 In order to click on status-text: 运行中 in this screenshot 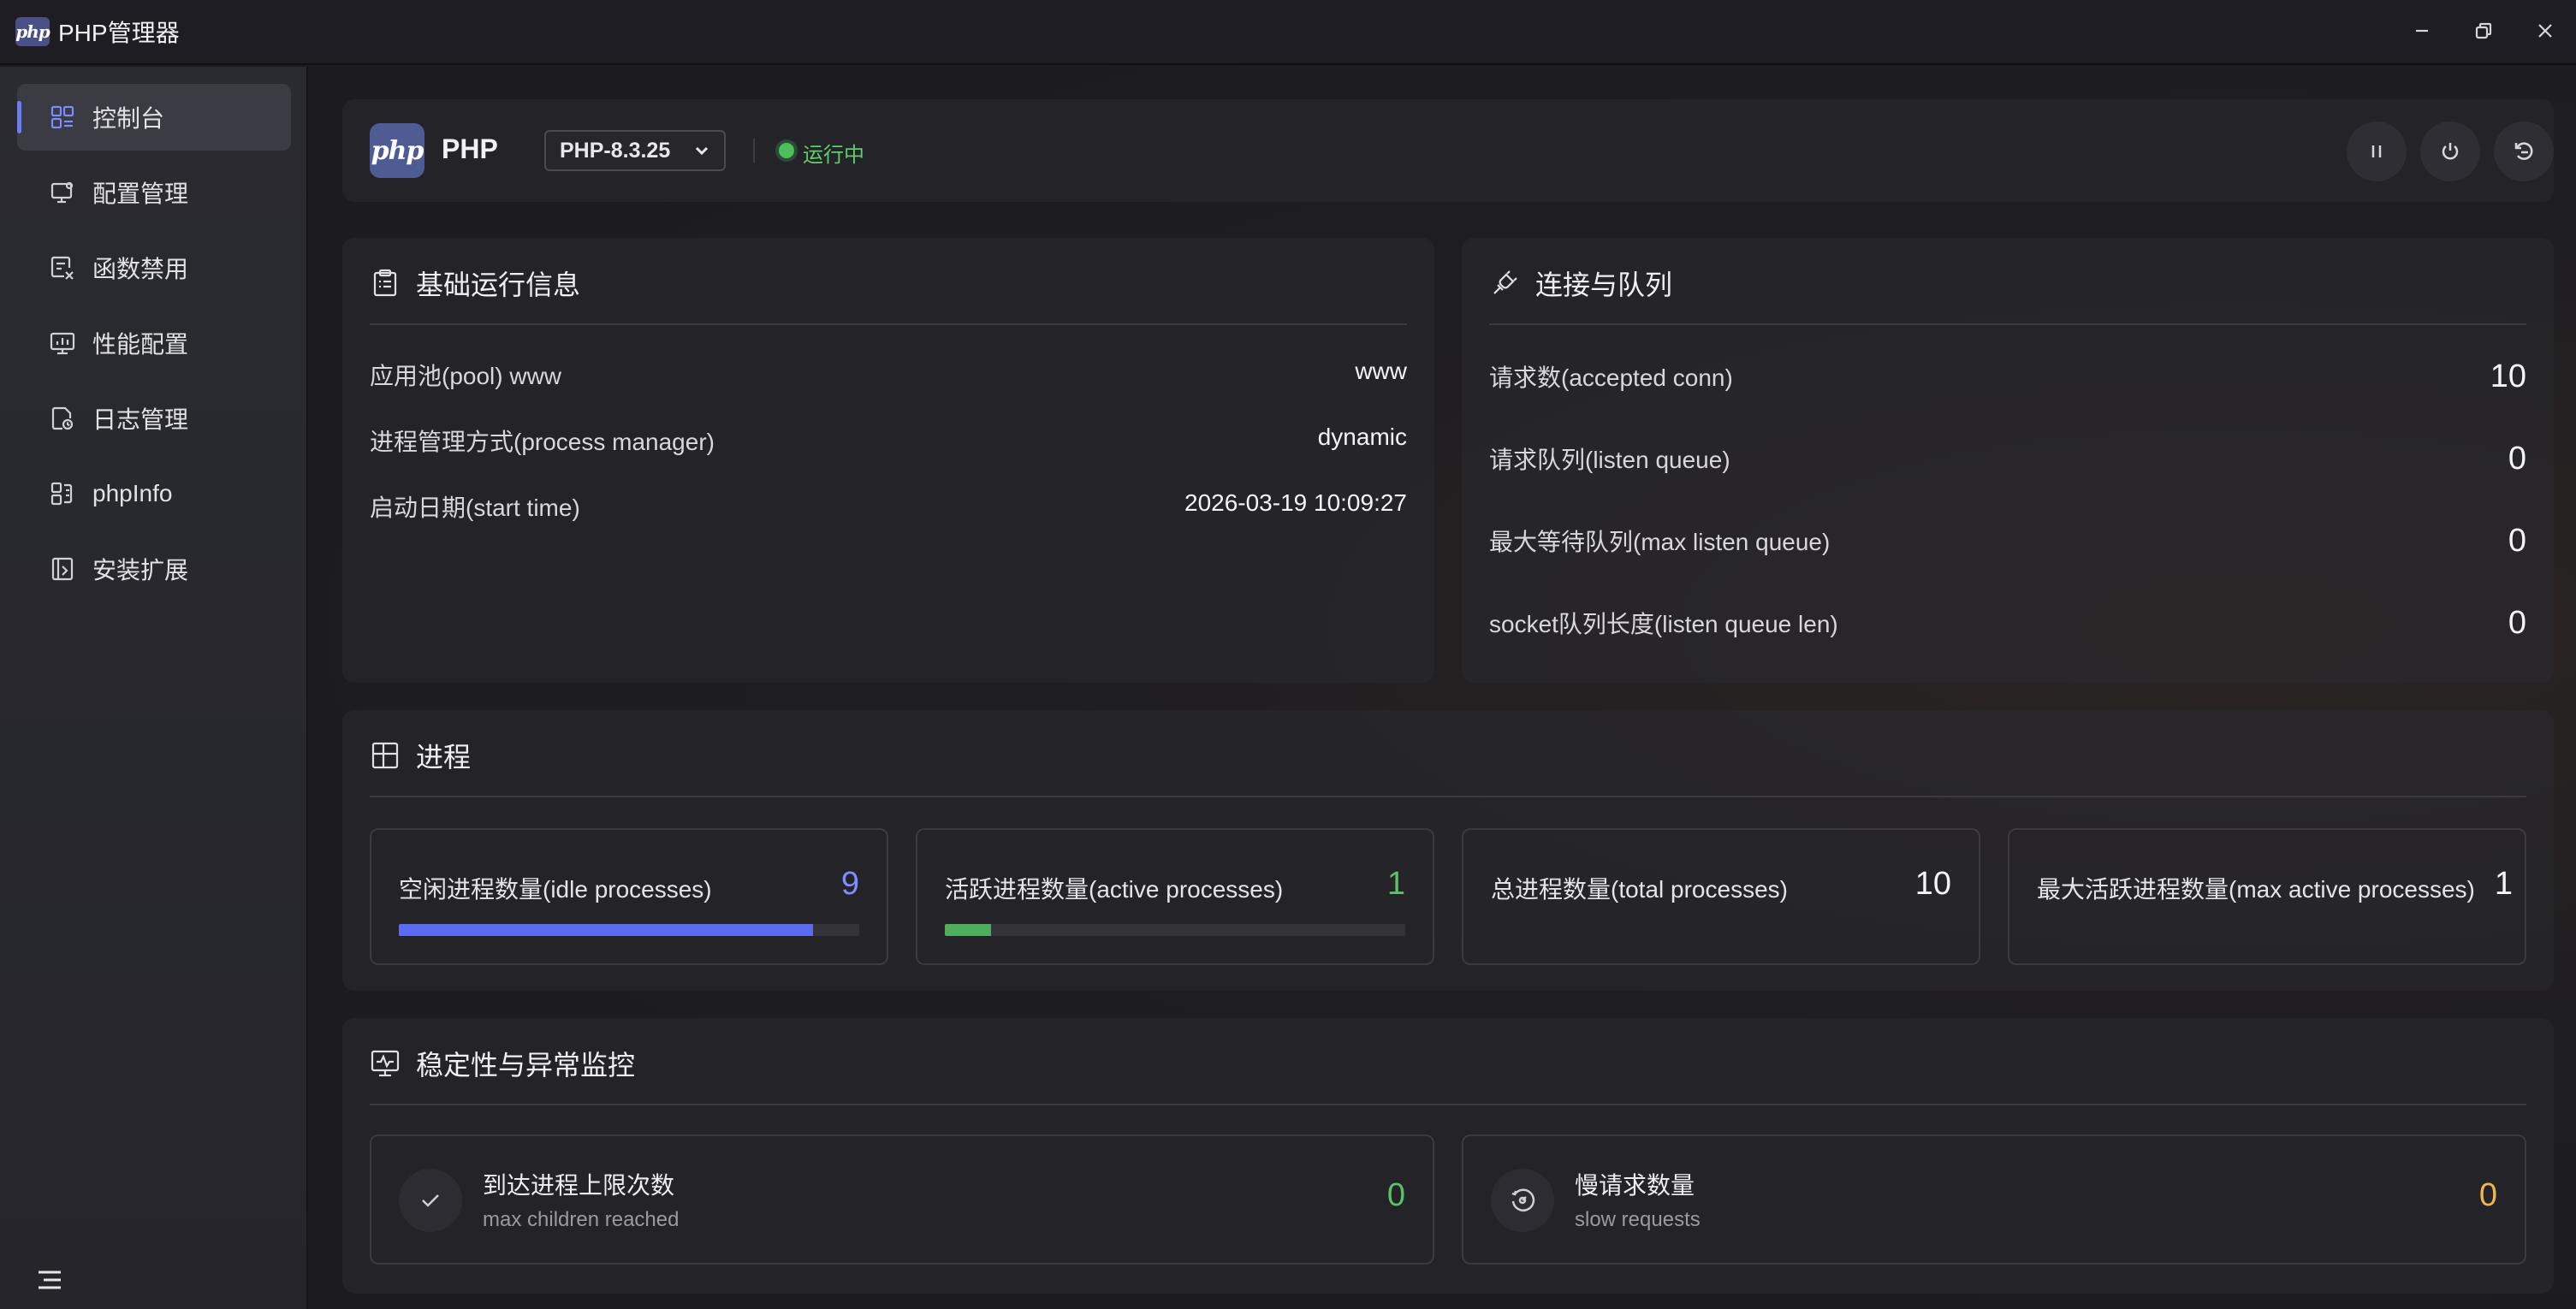, I will do `click(833, 155)`.